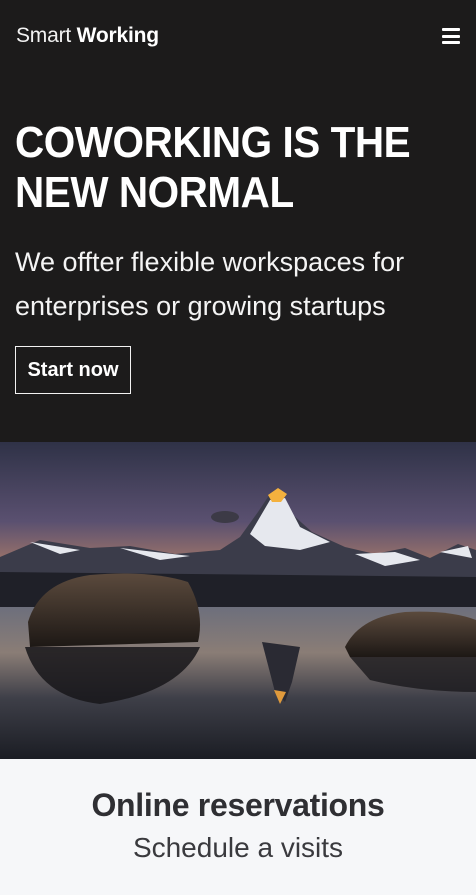 Image resolution: width=476 pixels, height=895 pixels. Describe the element at coordinates (117, 35) in the screenshot. I see `brand-bold: Working` at that location.